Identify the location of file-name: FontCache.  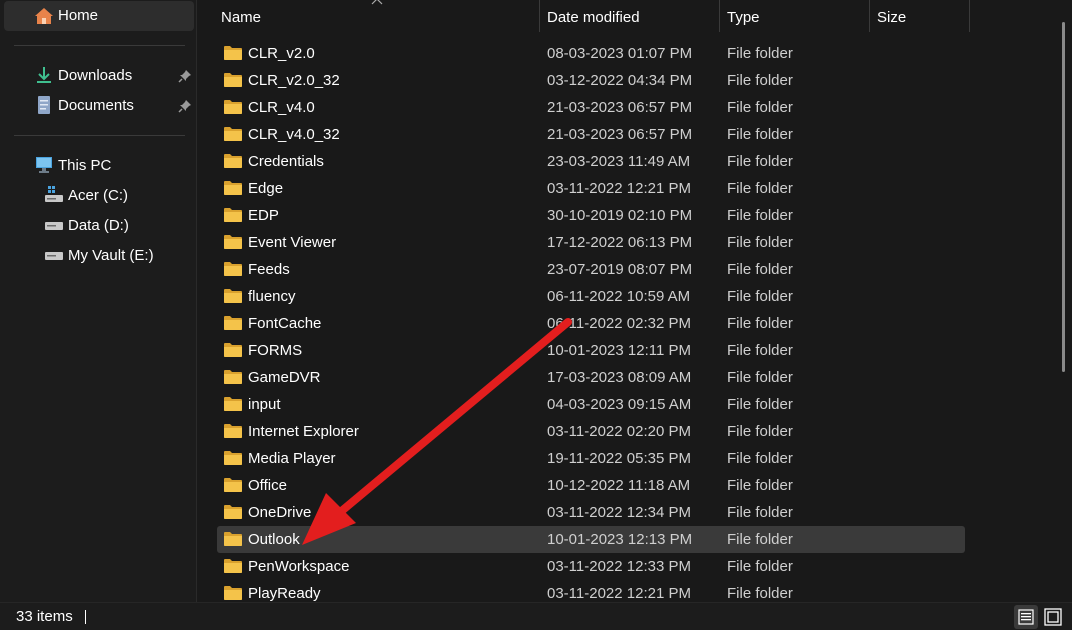
(285, 323).